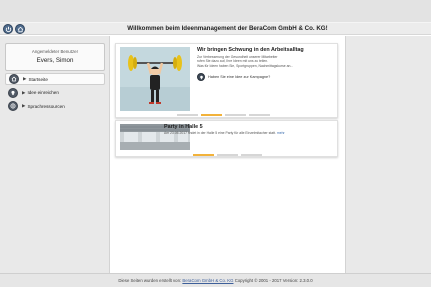 The image size is (431, 287). Describe the element at coordinates (55, 51) in the screenshot. I see `user-label: Angemeldeter Benutzer` at that location.